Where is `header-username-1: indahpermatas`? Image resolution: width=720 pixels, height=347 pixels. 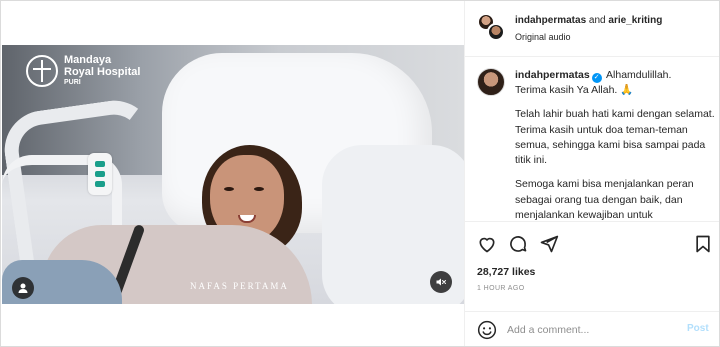
header-username-1: indahpermatas is located at coordinates (550, 20).